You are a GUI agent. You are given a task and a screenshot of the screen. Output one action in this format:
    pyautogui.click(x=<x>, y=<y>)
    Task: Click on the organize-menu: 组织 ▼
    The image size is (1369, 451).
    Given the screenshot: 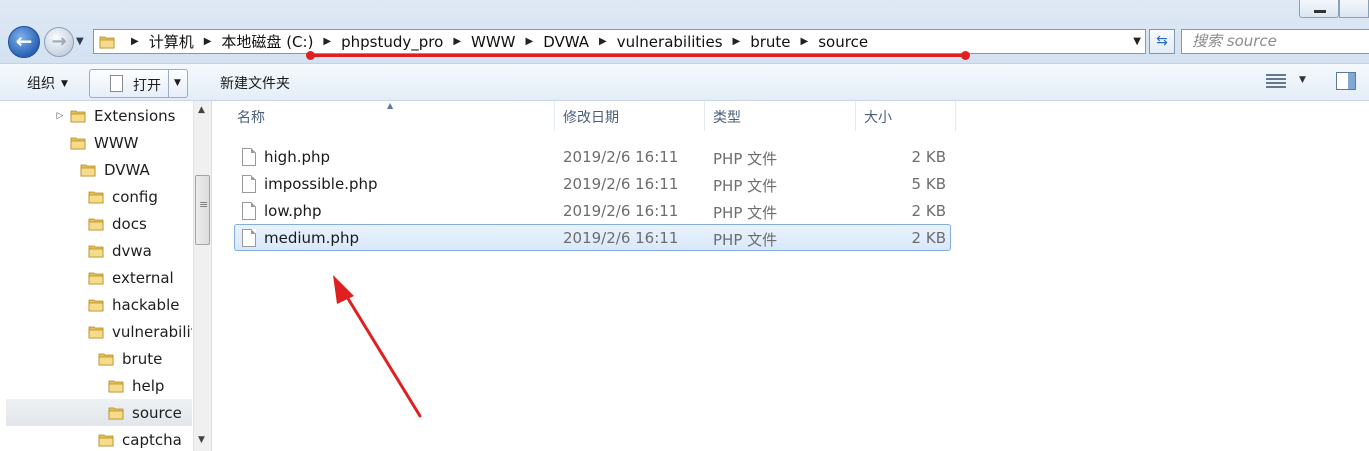 What is the action you would take?
    pyautogui.click(x=47, y=83)
    